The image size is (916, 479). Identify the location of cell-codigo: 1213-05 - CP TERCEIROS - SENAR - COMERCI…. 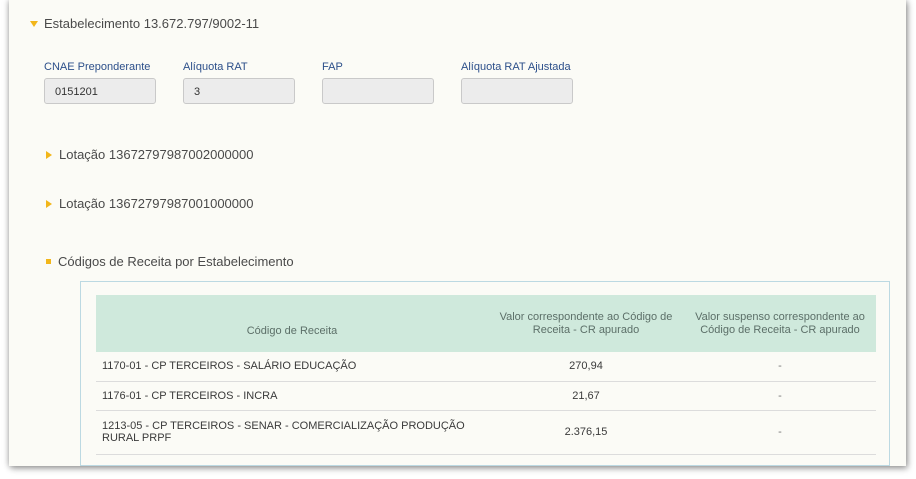
(292, 432).